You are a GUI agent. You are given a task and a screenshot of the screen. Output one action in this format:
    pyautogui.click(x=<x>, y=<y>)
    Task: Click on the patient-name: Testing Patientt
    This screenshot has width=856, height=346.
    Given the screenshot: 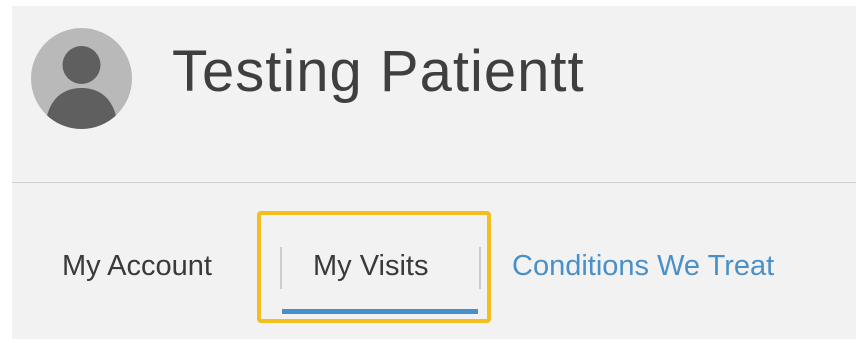 What is the action you would take?
    pyautogui.click(x=378, y=71)
    